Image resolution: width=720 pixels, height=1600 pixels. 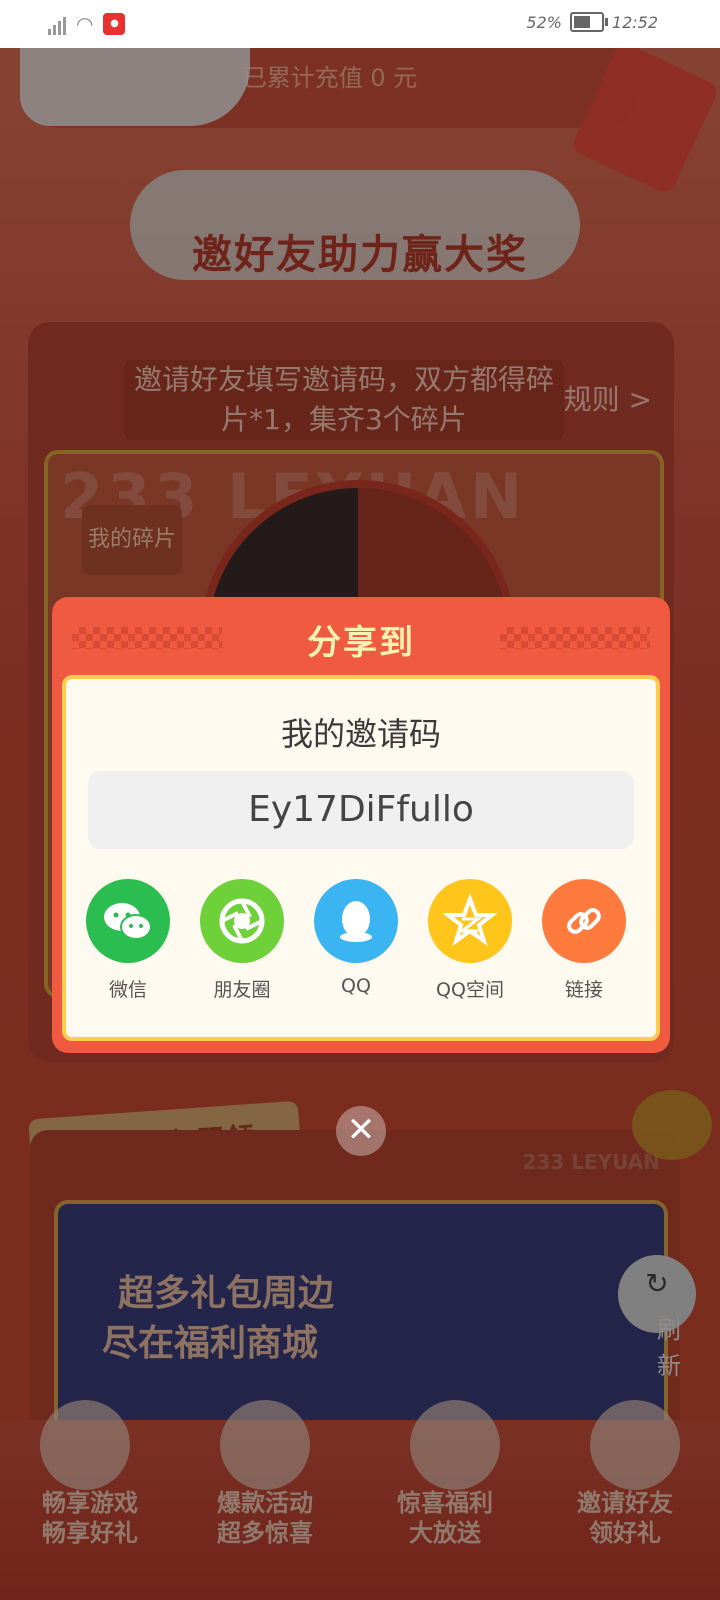 I want to click on share-label: QQ, so click(x=356, y=986).